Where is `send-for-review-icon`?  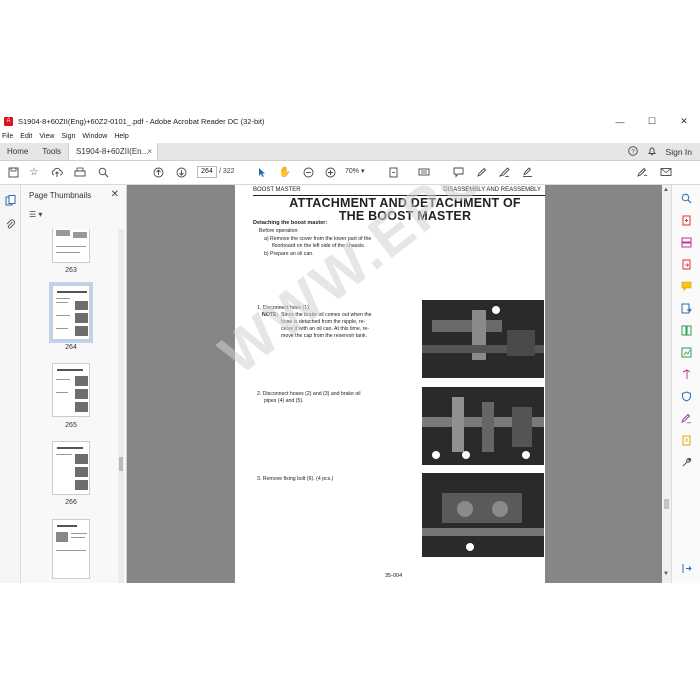
send-for-review-icon is located at coordinates (686, 308).